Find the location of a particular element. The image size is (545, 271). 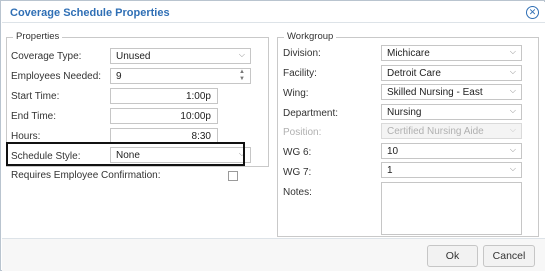

ok-button: Ok is located at coordinates (452, 256).